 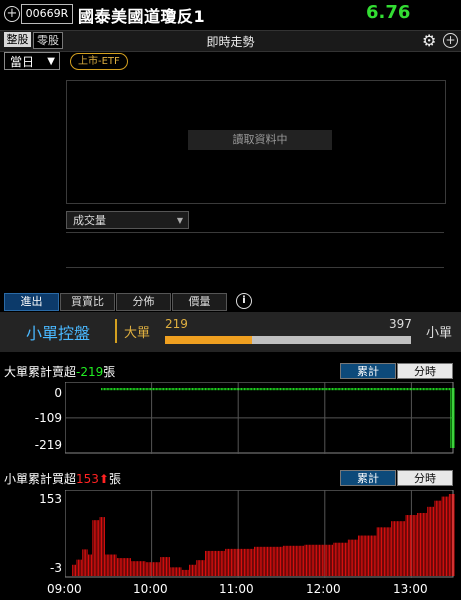 I want to click on big-panel-title-prefix: 大單累計賣超, so click(x=40, y=372).